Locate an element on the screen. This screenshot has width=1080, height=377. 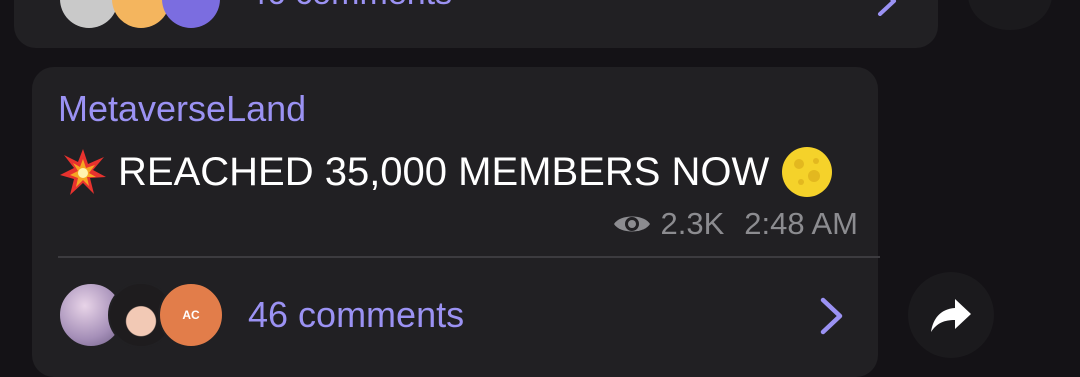
share-button is located at coordinates (951, 315).